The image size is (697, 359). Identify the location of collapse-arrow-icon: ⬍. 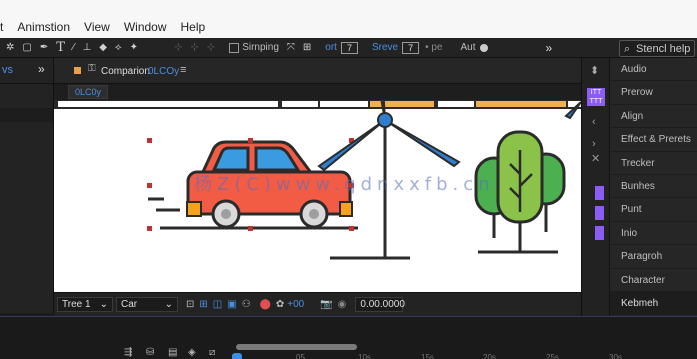
(594, 70).